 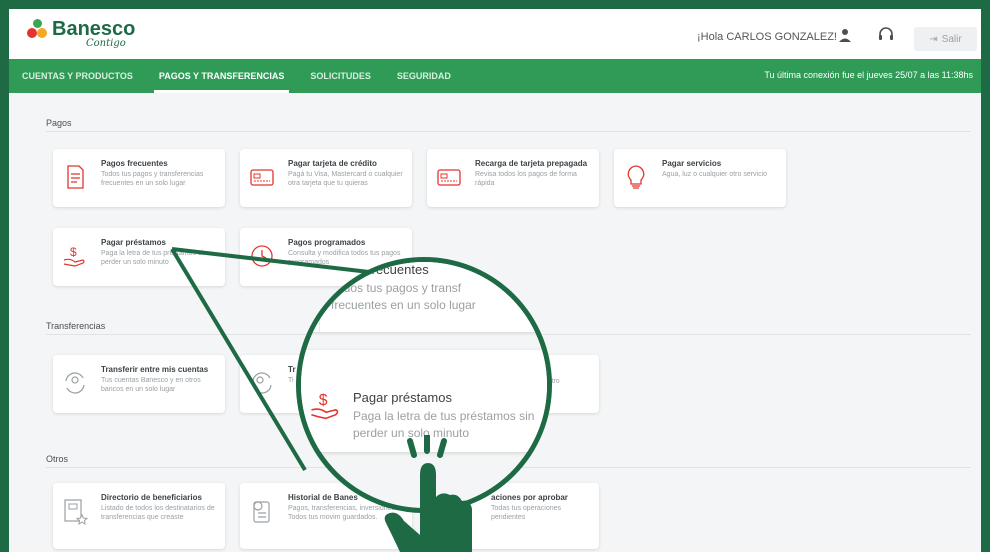 I want to click on directory-star-icon, so click(x=76, y=512).